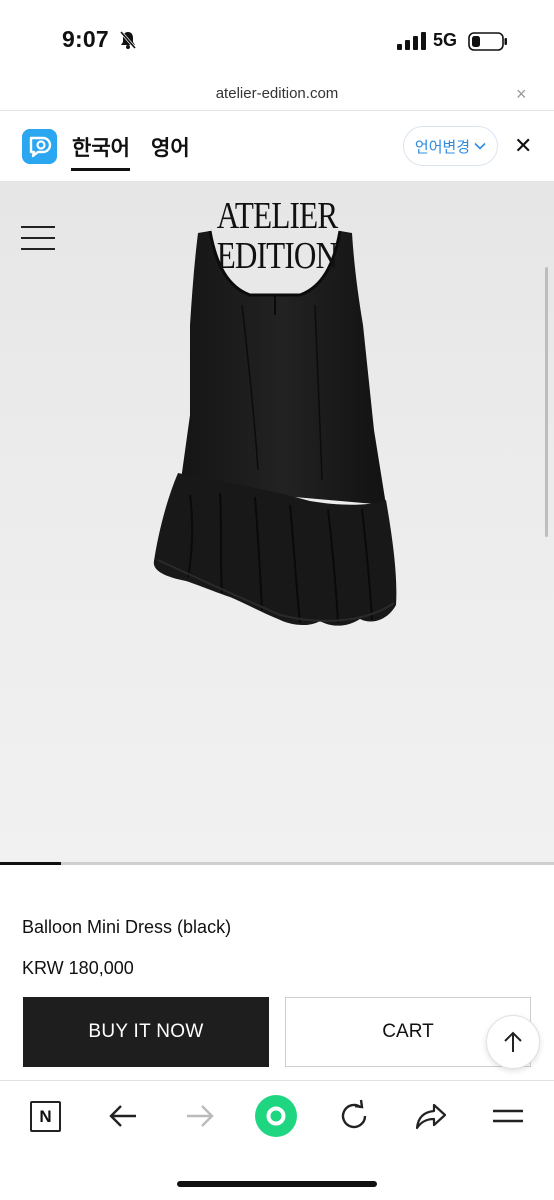  What do you see at coordinates (508, 1116) in the screenshot?
I see `menu-icon` at bounding box center [508, 1116].